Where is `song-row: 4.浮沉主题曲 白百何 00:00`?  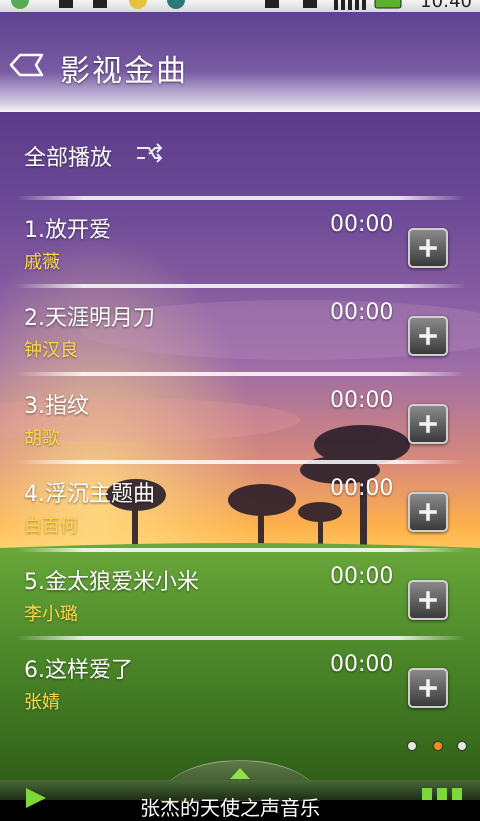 song-row: 4.浮沉主题曲 白百何 00:00 is located at coordinates (240, 506).